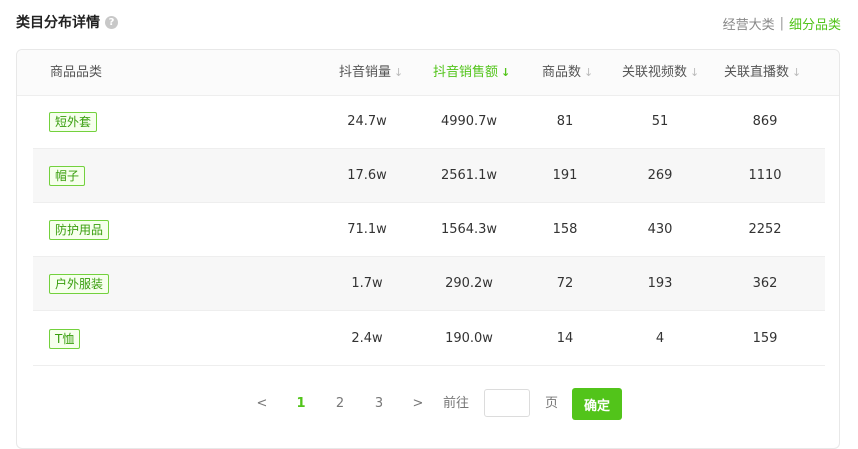 Image resolution: width=858 pixels, height=449 pixels. I want to click on table-row: 帽子 17.6w 2561.1w 191 269 1110, so click(429, 176).